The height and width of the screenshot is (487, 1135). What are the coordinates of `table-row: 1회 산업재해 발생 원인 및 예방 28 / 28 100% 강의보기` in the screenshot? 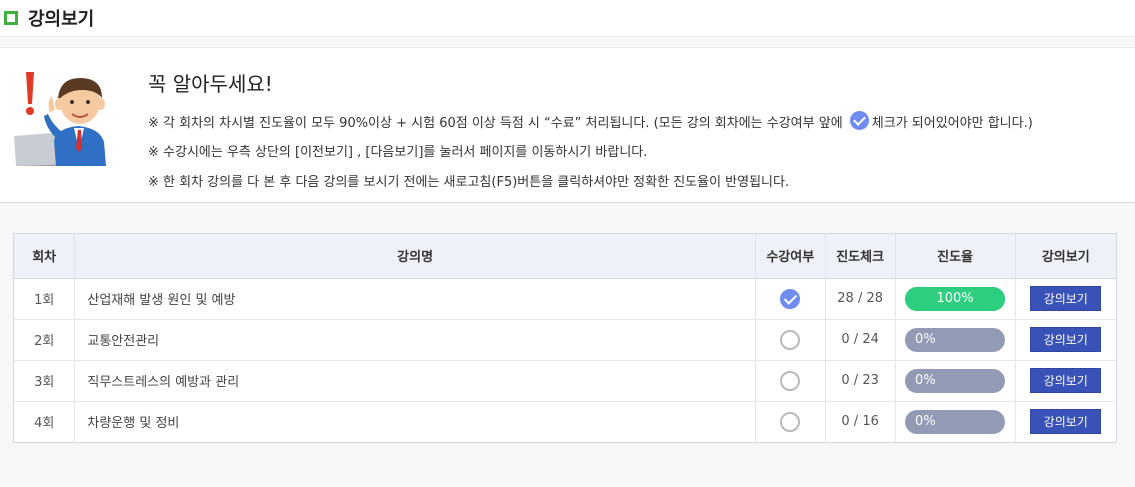 It's located at (565, 299).